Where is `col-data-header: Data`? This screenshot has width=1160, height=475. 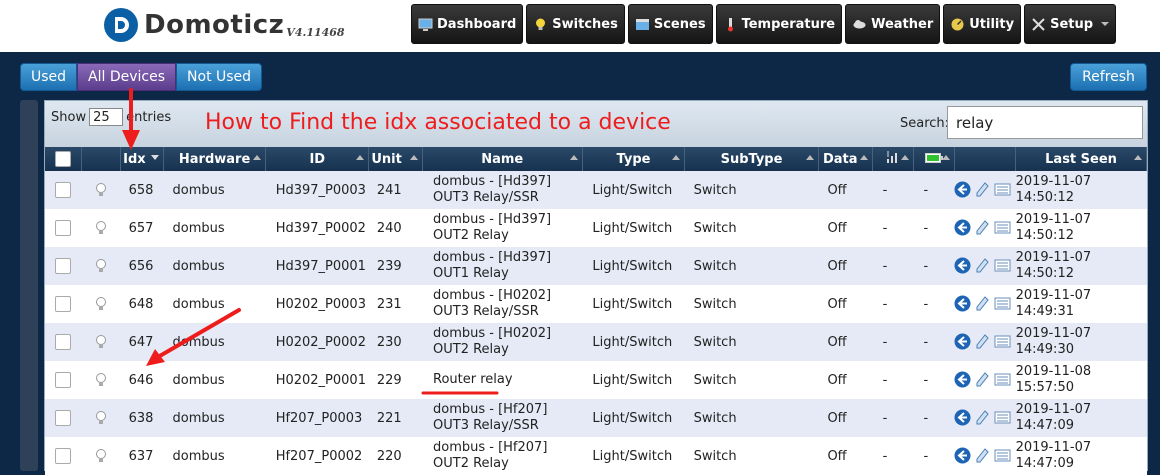 col-data-header: Data is located at coordinates (846, 159).